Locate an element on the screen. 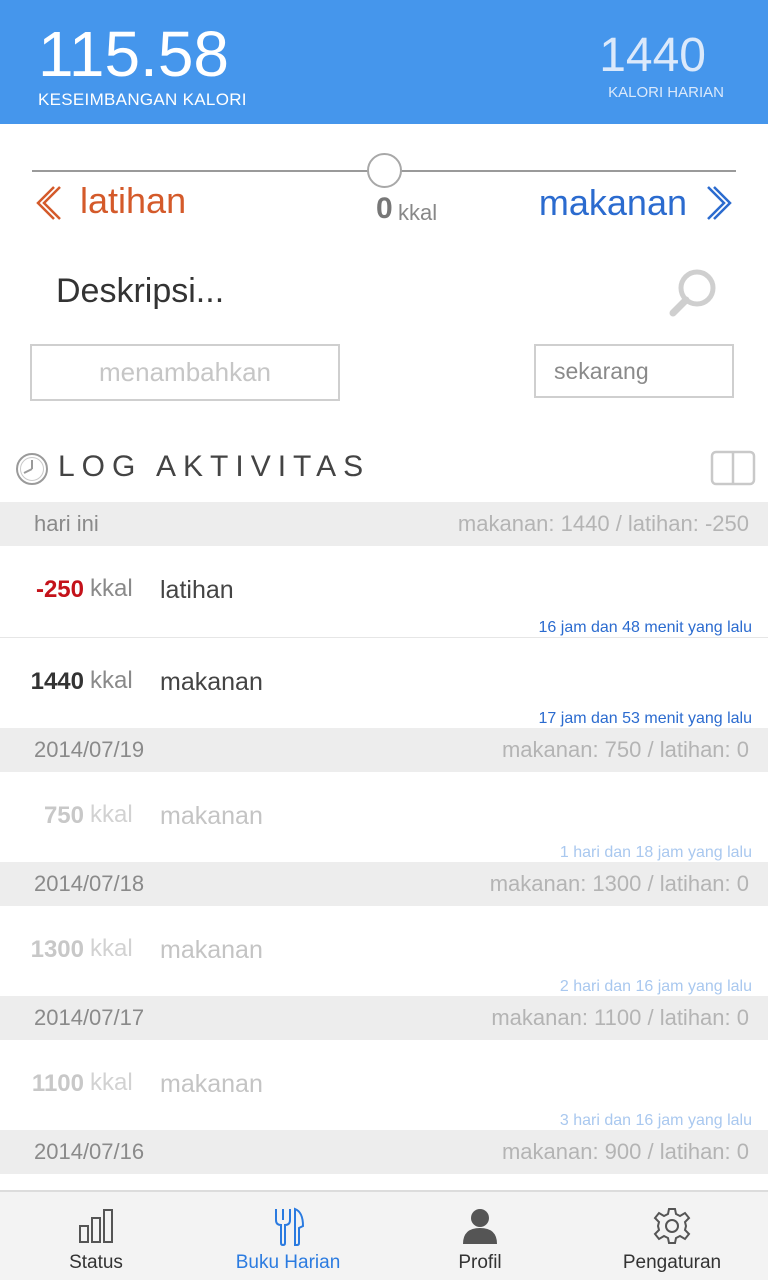 The height and width of the screenshot is (1280, 768). nav-label: Status is located at coordinates (96, 1262).